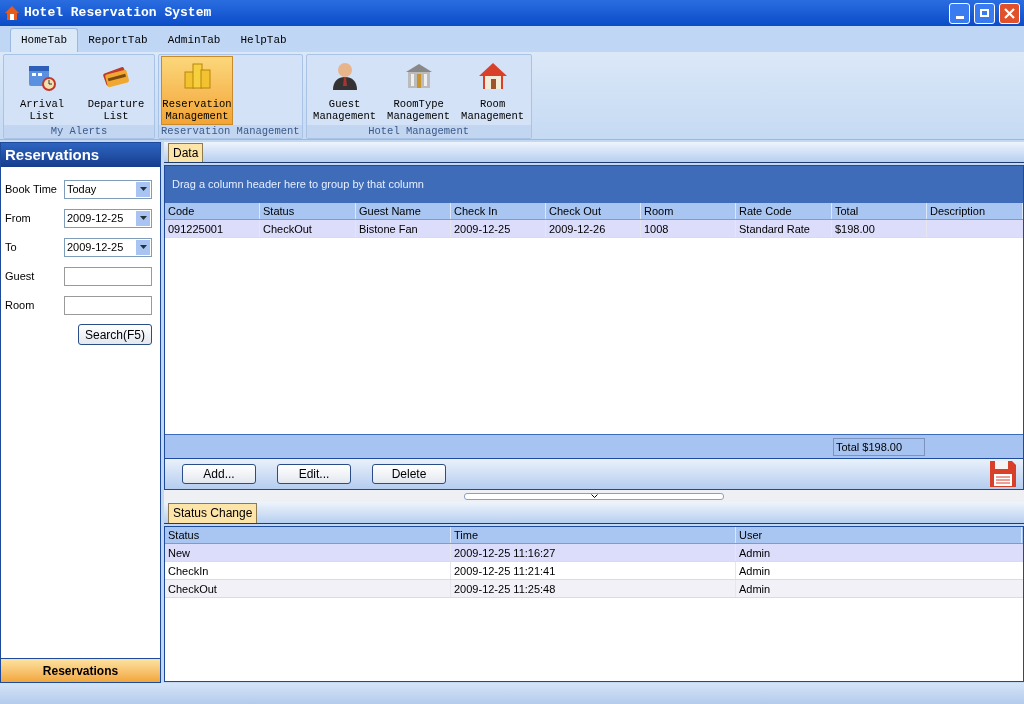  I want to click on close-button, so click(1009, 13).